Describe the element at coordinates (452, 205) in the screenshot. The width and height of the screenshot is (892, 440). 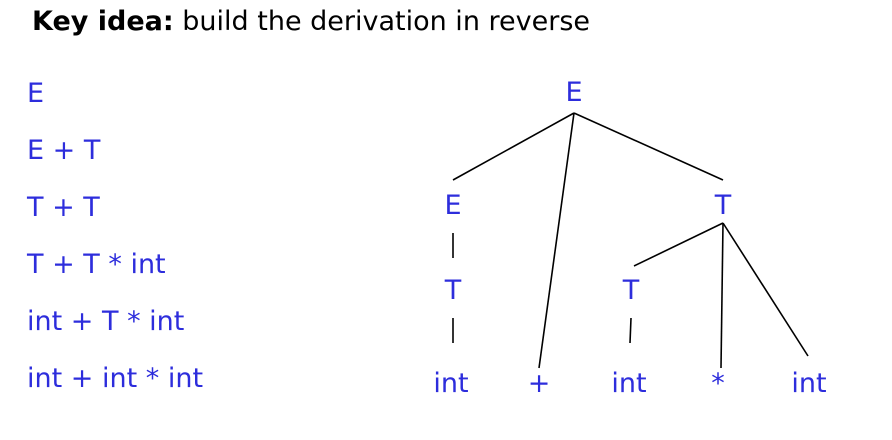
I see `tree-node: E` at that location.